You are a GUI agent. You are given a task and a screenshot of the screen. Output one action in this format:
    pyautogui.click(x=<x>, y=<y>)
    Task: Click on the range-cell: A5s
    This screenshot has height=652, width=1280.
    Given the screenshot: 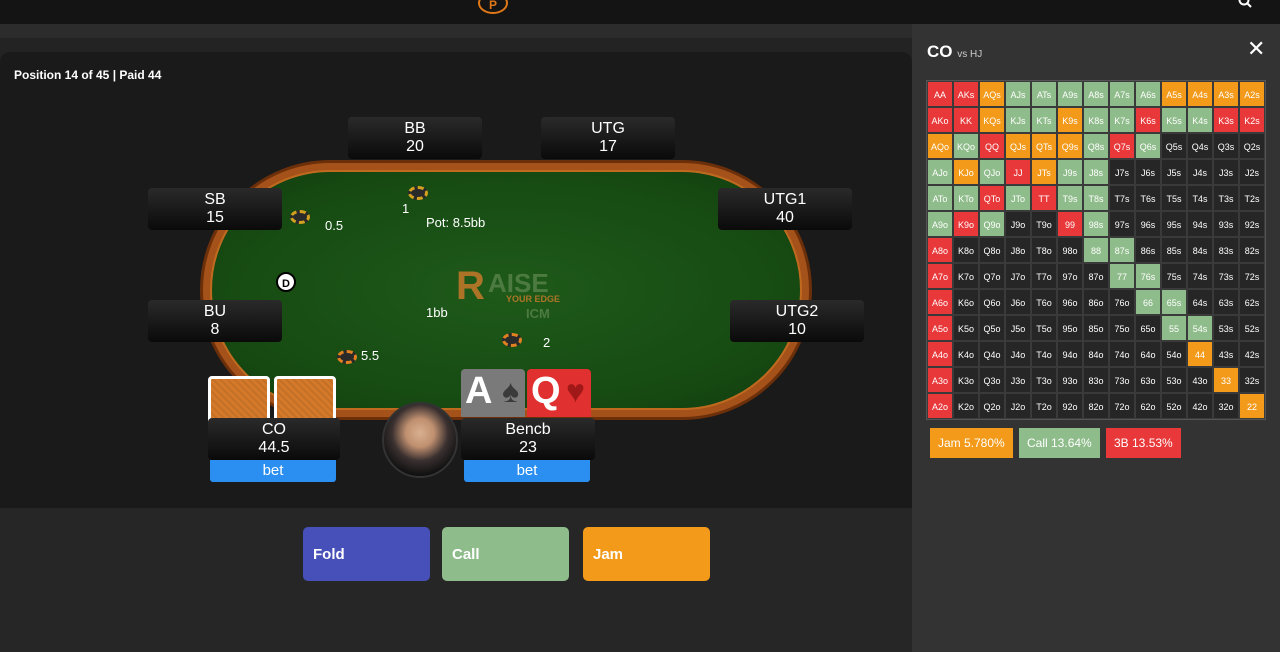 What is the action you would take?
    pyautogui.click(x=1174, y=94)
    